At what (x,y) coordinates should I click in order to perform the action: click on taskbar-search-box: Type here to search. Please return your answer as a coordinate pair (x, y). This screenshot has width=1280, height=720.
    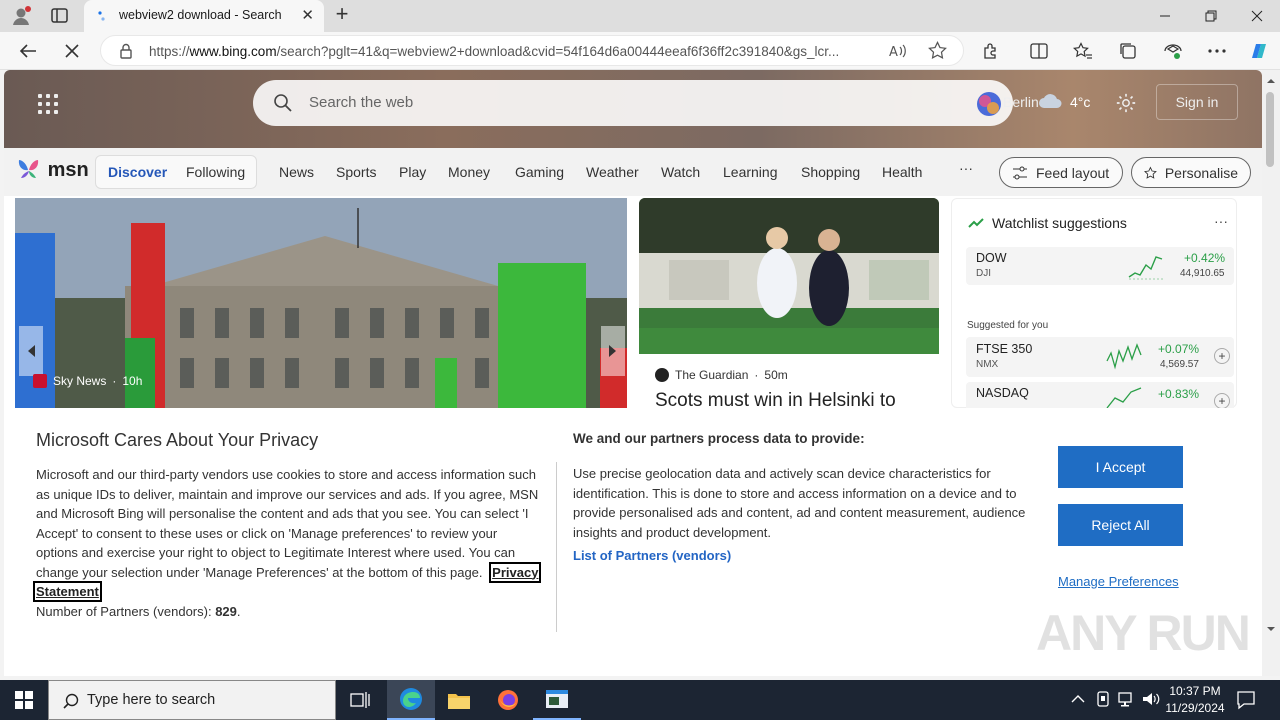
    Looking at the image, I should click on (192, 700).